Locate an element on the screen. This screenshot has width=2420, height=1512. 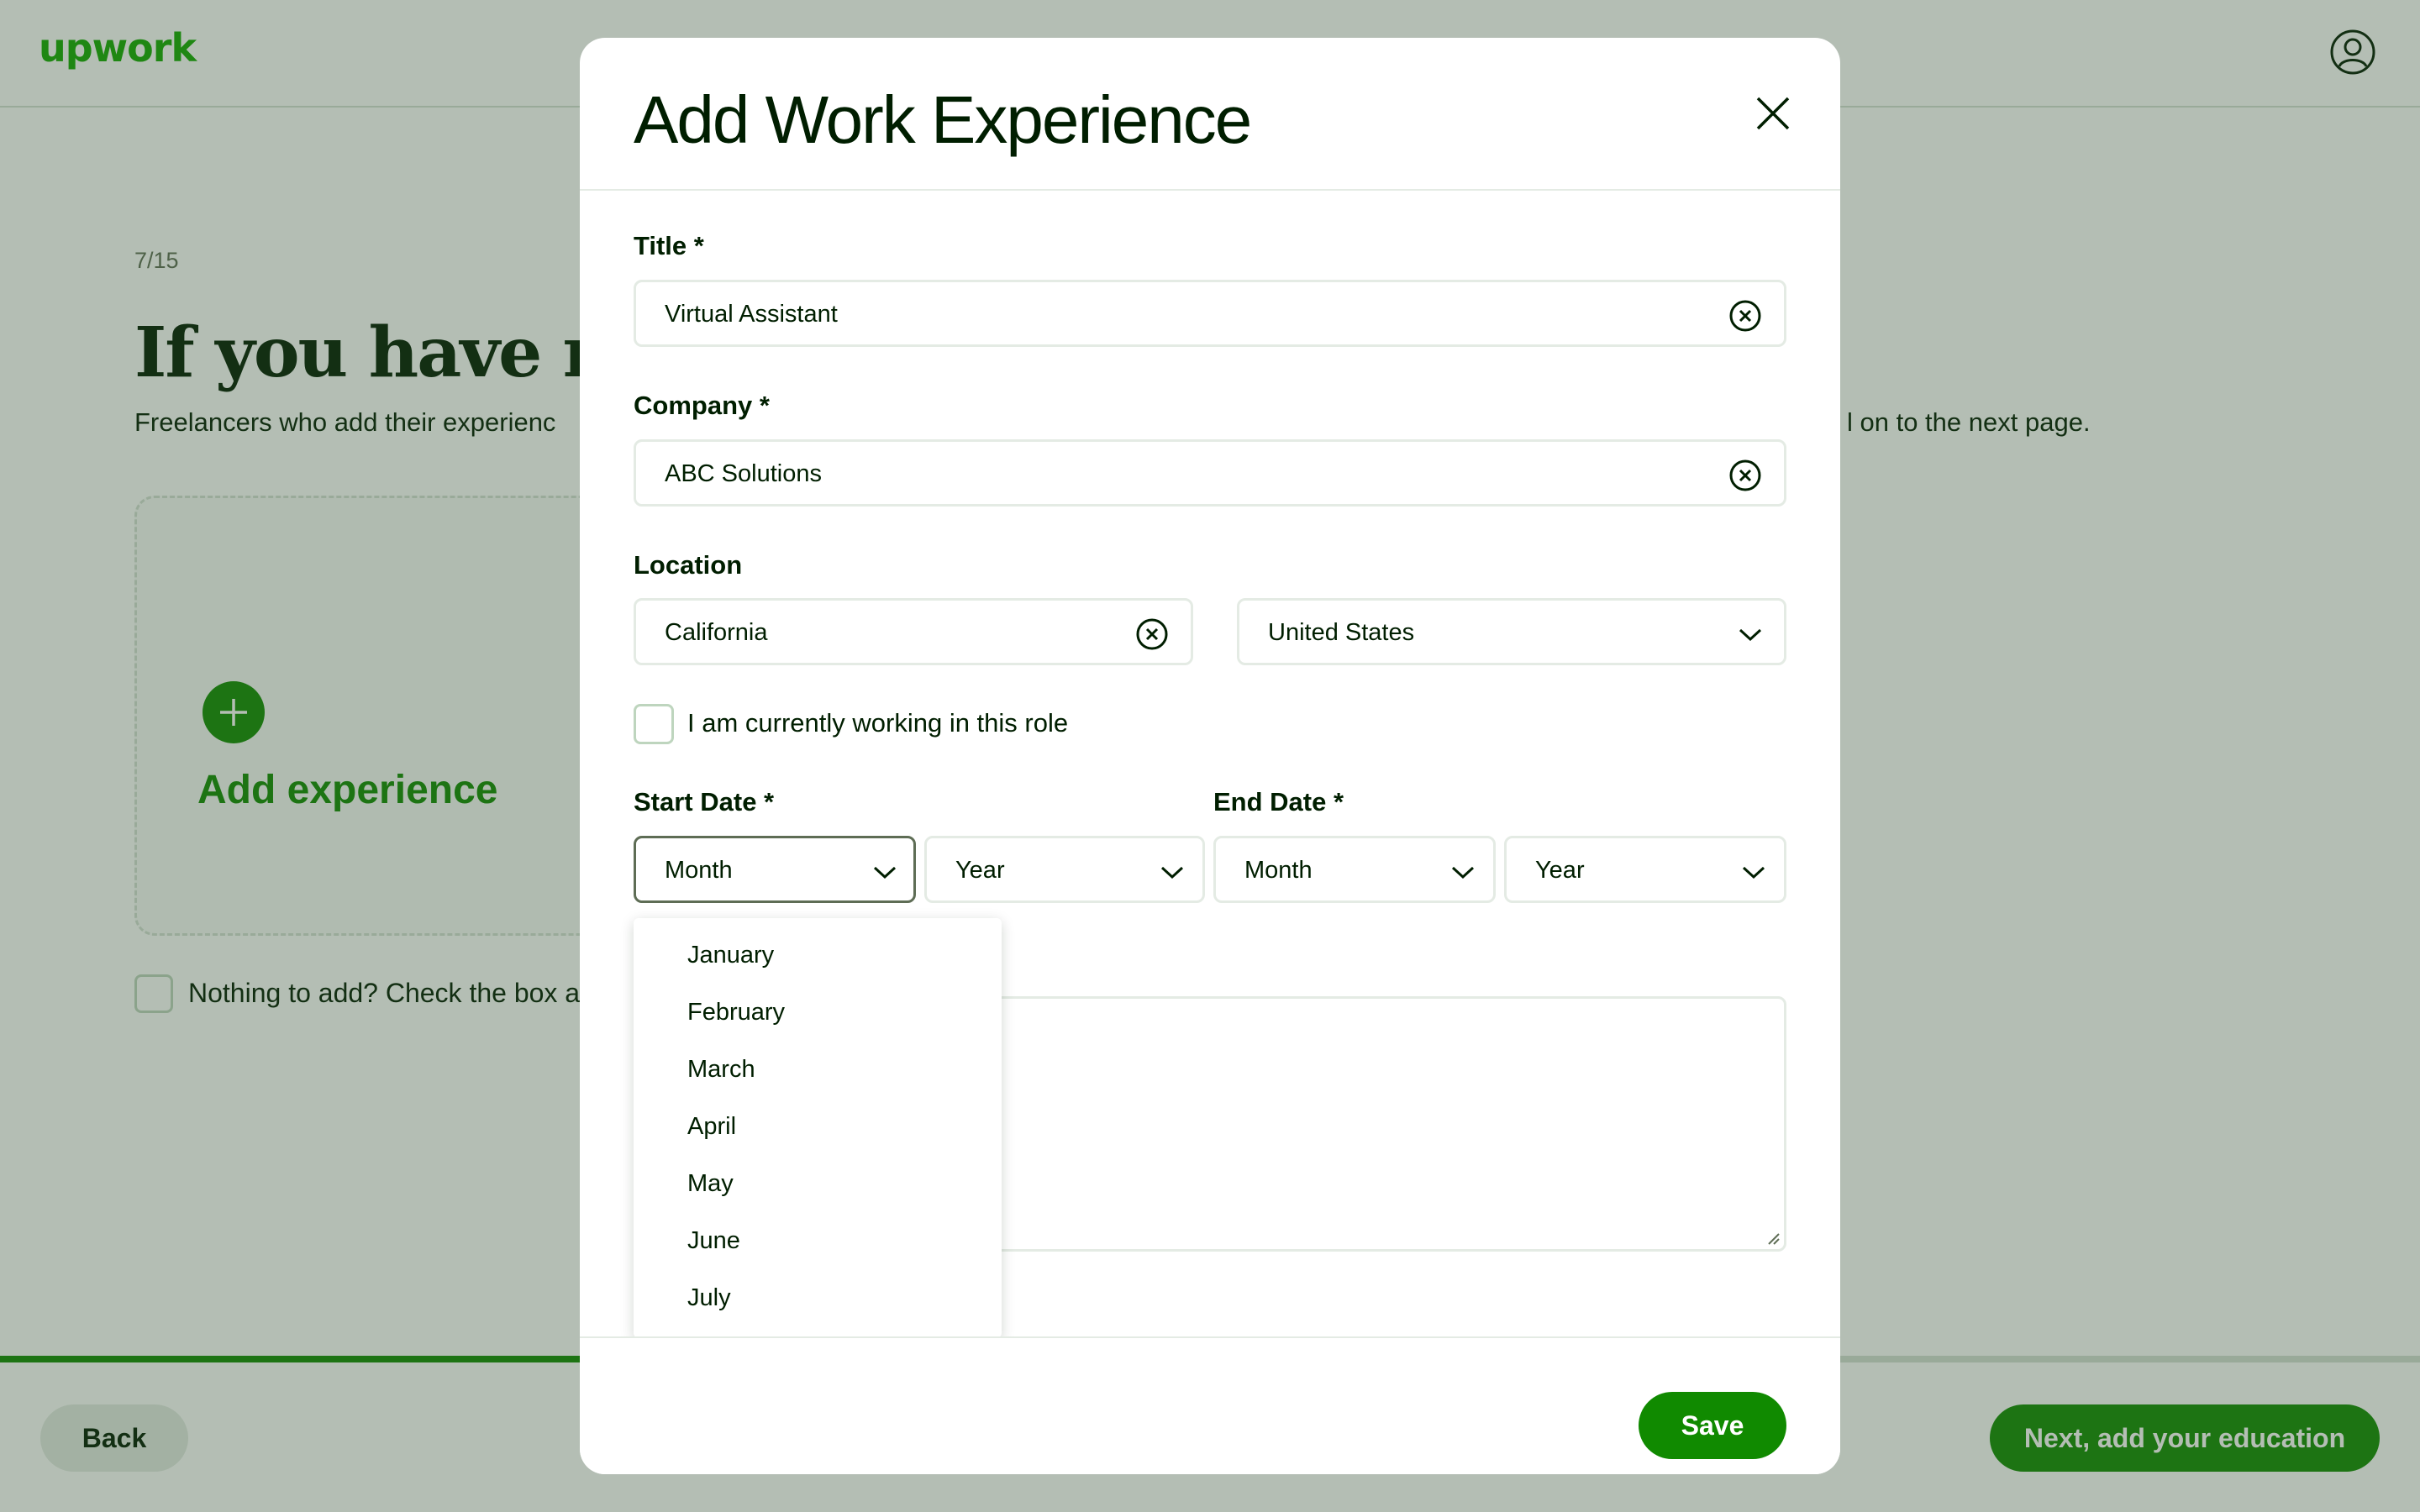
save-button: Save is located at coordinates (1712, 1425).